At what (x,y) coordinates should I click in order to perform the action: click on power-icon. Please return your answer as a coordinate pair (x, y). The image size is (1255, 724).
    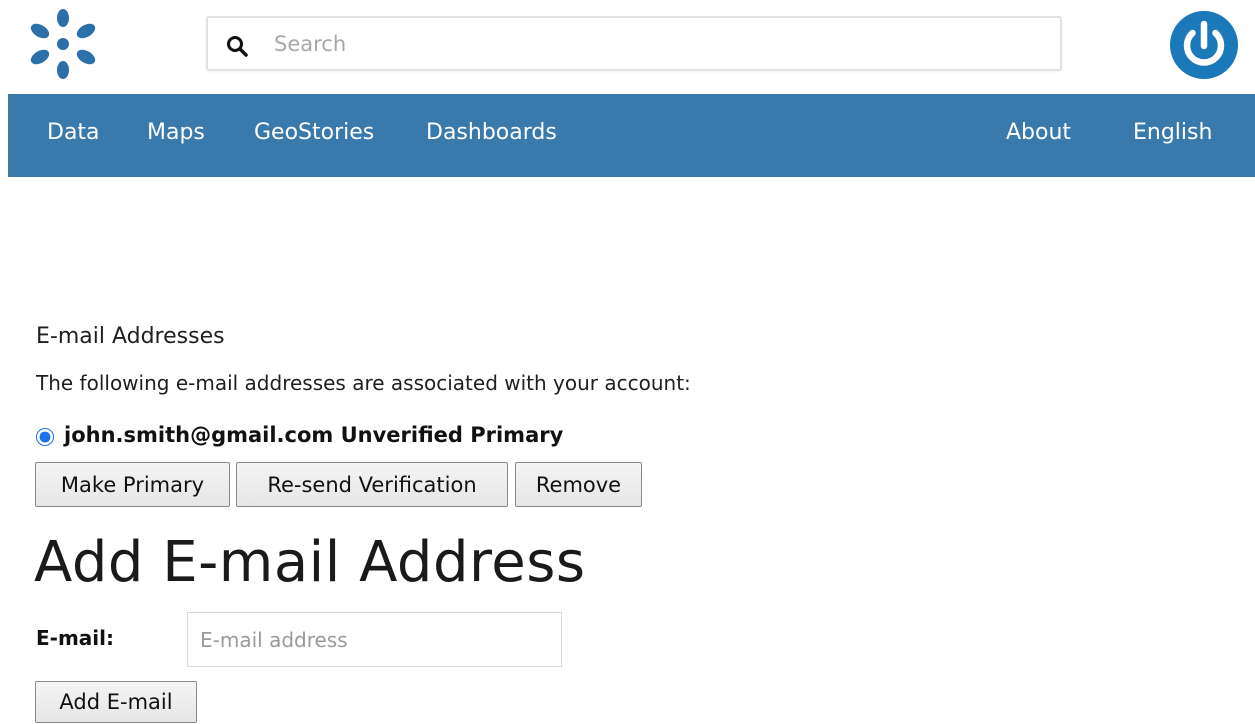
    Looking at the image, I should click on (1204, 45).